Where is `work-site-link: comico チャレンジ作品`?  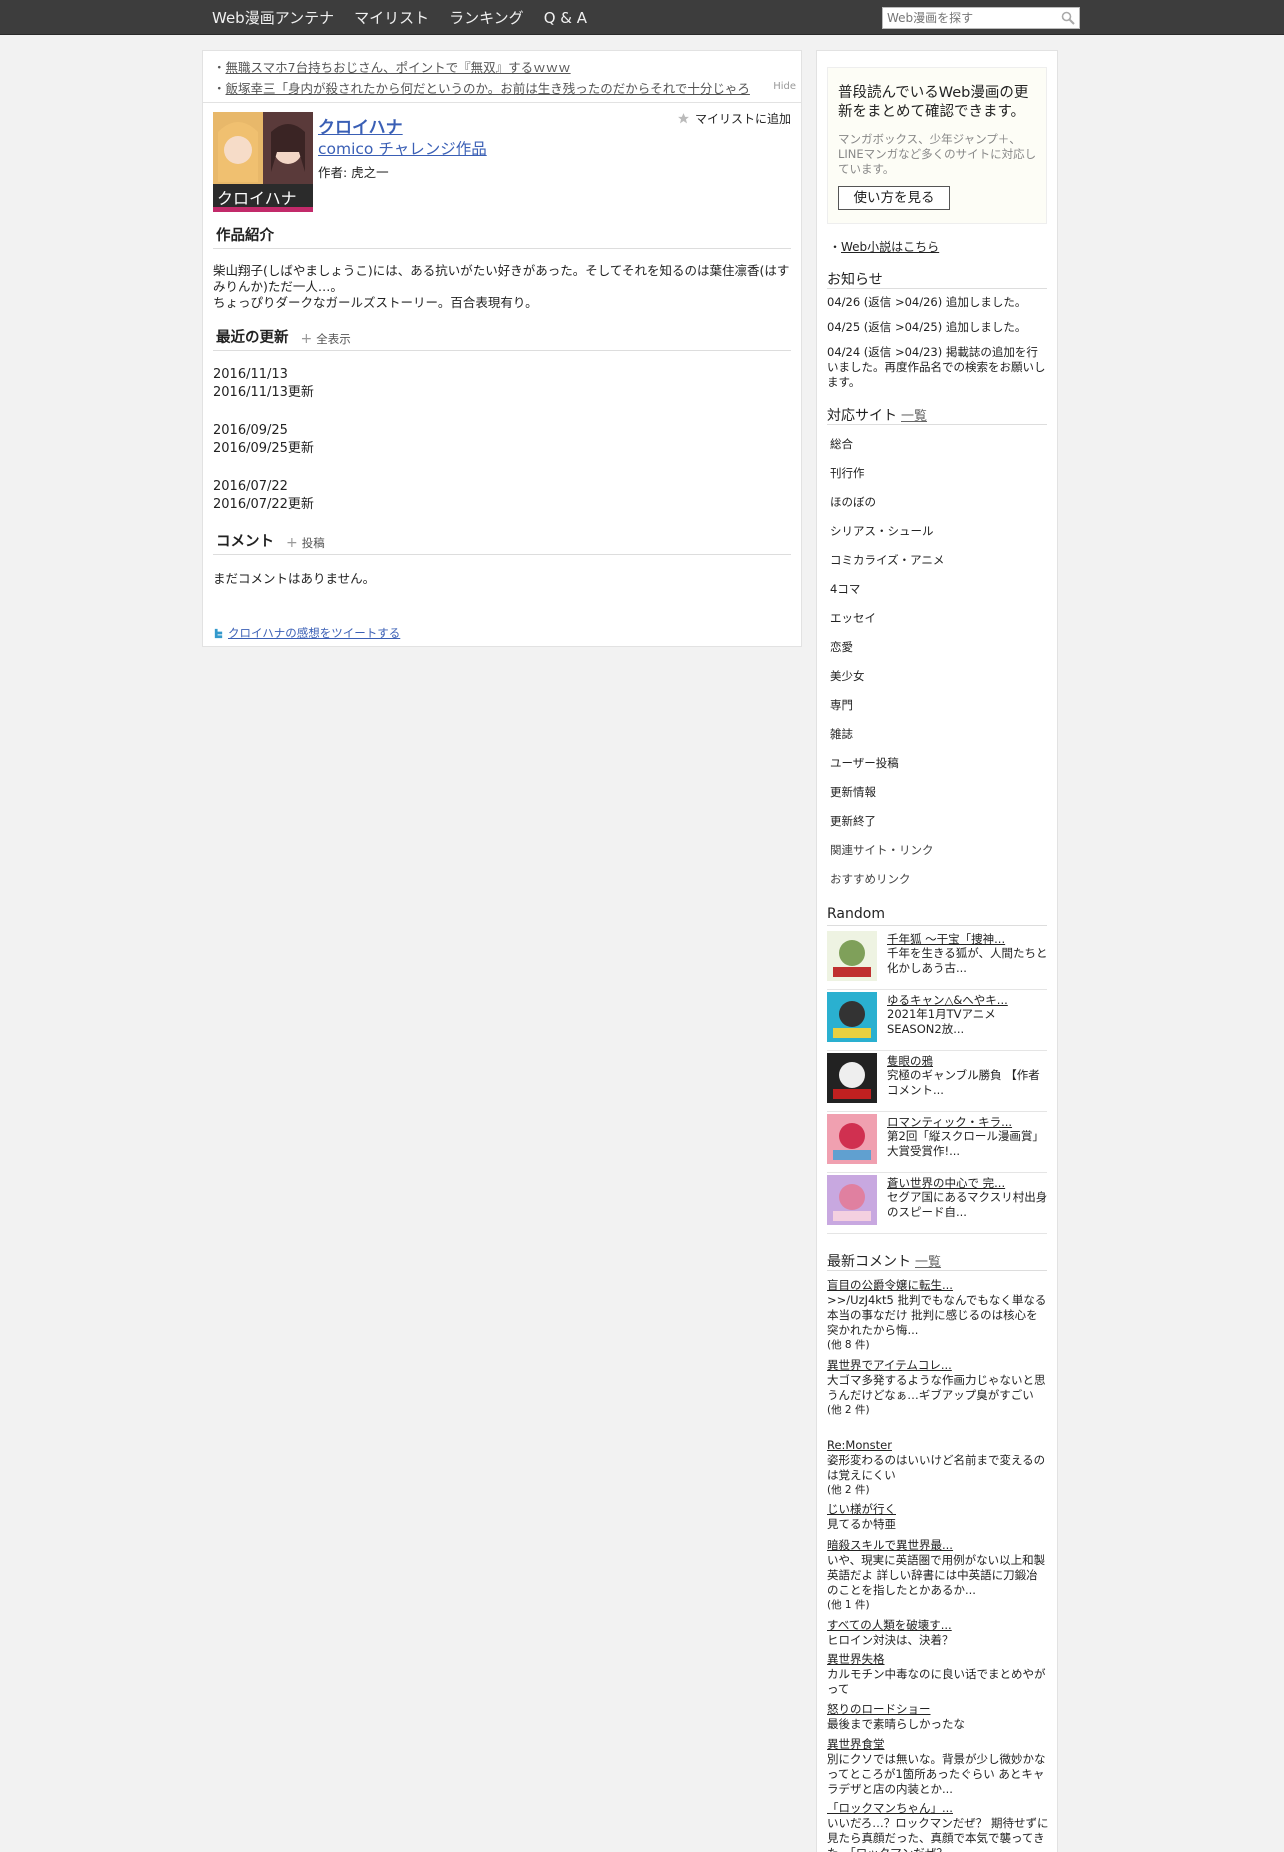
work-site-link: comico チャレンジ作品 is located at coordinates (402, 148).